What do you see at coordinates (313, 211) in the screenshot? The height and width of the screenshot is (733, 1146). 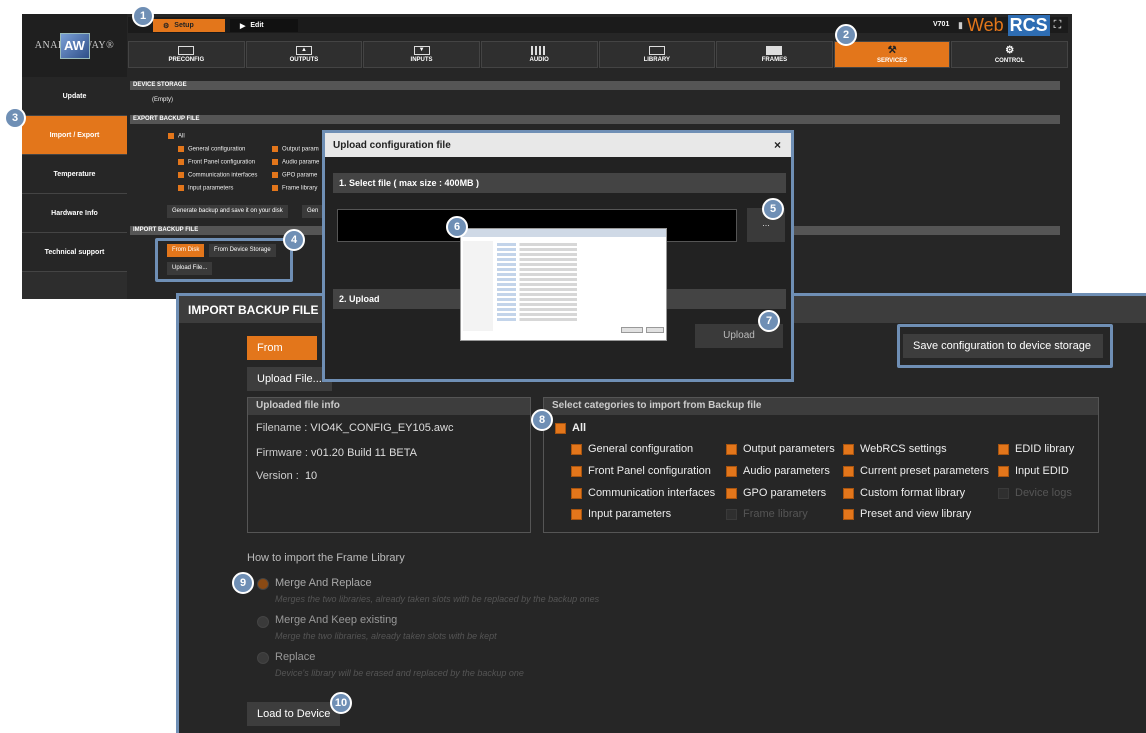 I see `generate-button-2: Gen` at bounding box center [313, 211].